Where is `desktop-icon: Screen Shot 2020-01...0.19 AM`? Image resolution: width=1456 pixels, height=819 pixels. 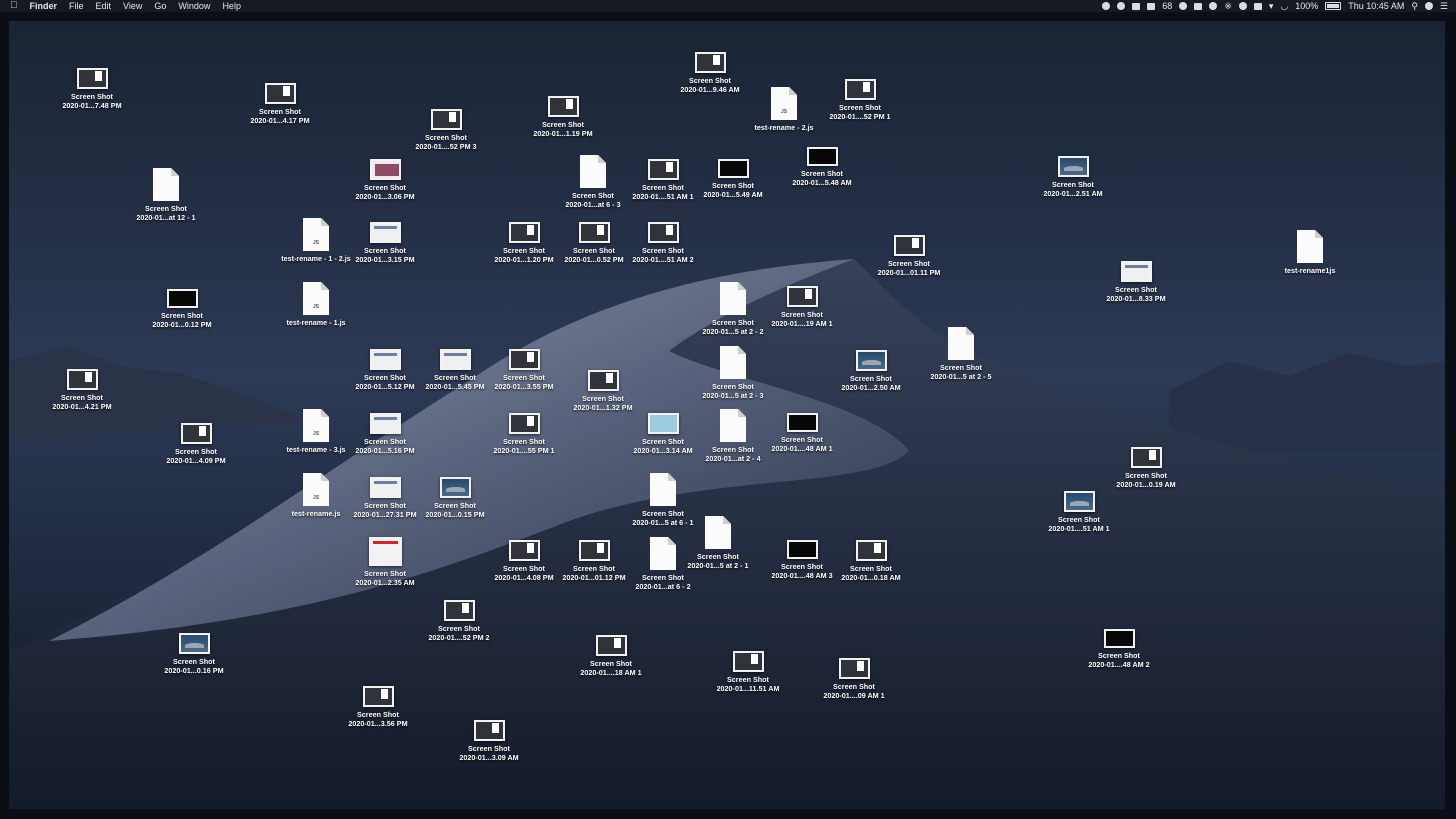 desktop-icon: Screen Shot 2020-01...0.19 AM is located at coordinates (1146, 468).